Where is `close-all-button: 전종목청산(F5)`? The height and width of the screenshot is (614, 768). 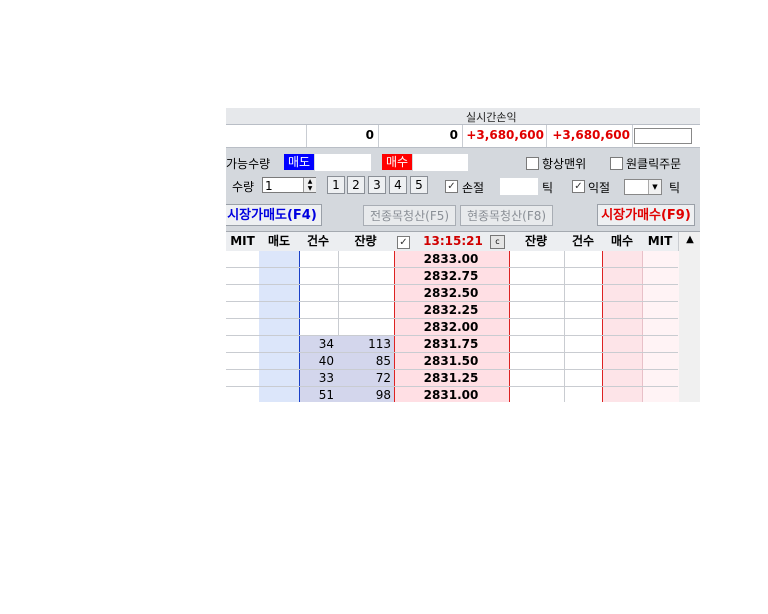
close-all-button: 전종목청산(F5) is located at coordinates (409, 215).